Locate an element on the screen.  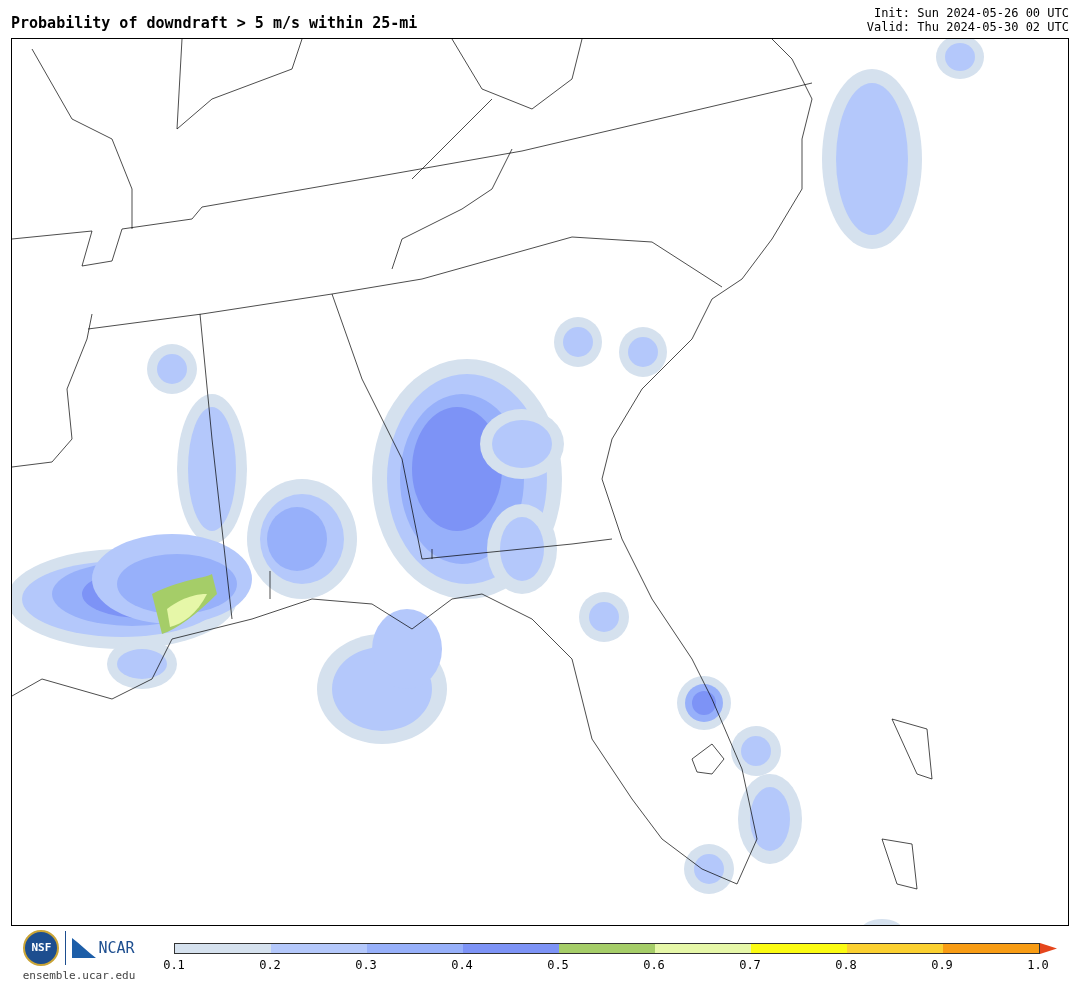
scale-tick-label: 0.9 is located at coordinates (942, 965).